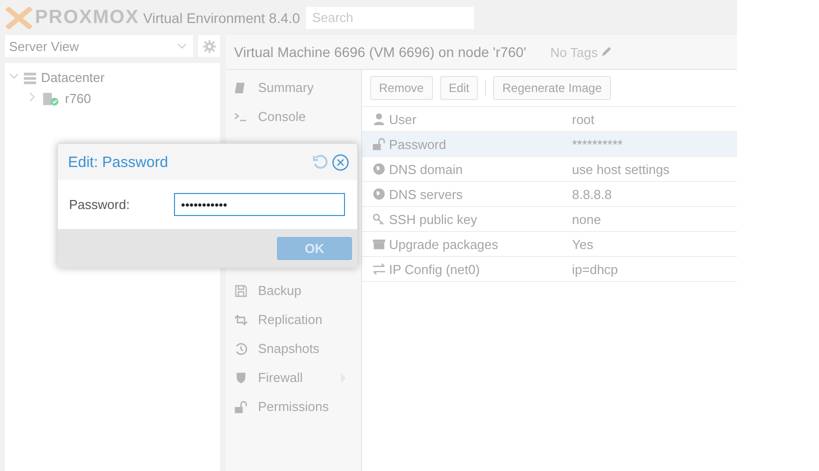 The height and width of the screenshot is (471, 819). What do you see at coordinates (30, 77) in the screenshot?
I see `server-stack-icon` at bounding box center [30, 77].